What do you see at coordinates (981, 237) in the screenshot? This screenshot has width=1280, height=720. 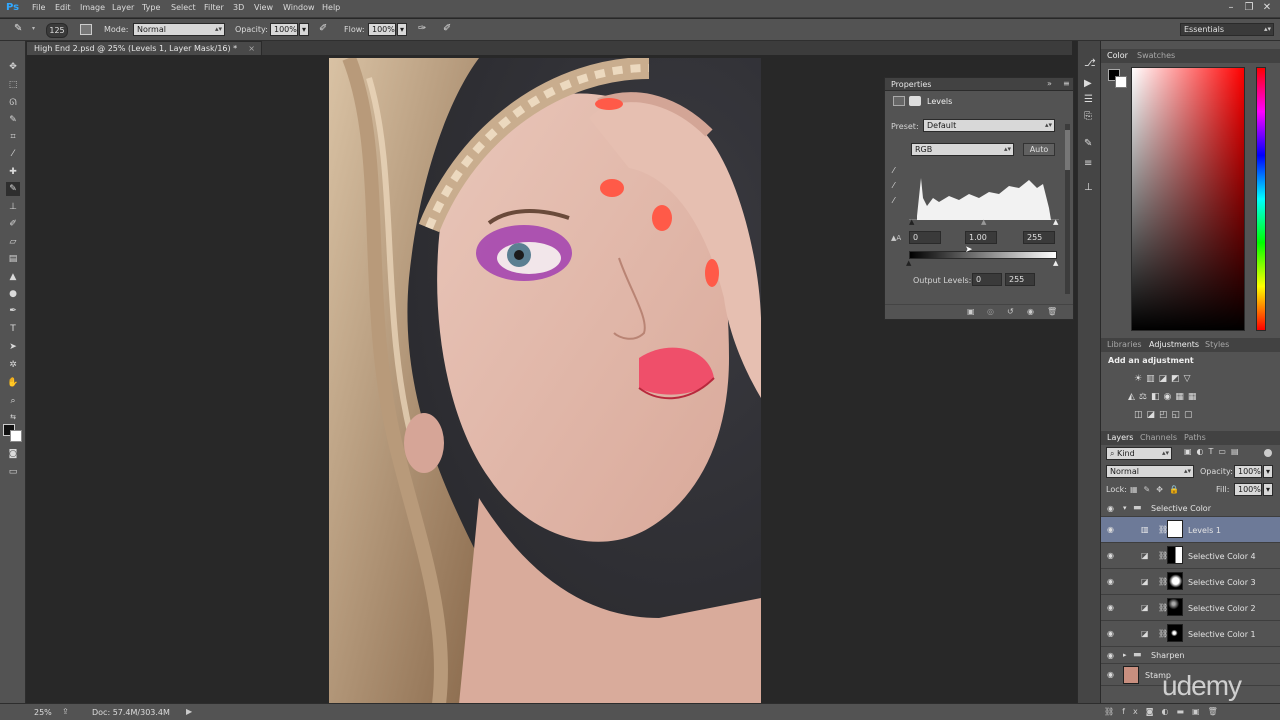 I see `input-gamma-field: 1.00` at bounding box center [981, 237].